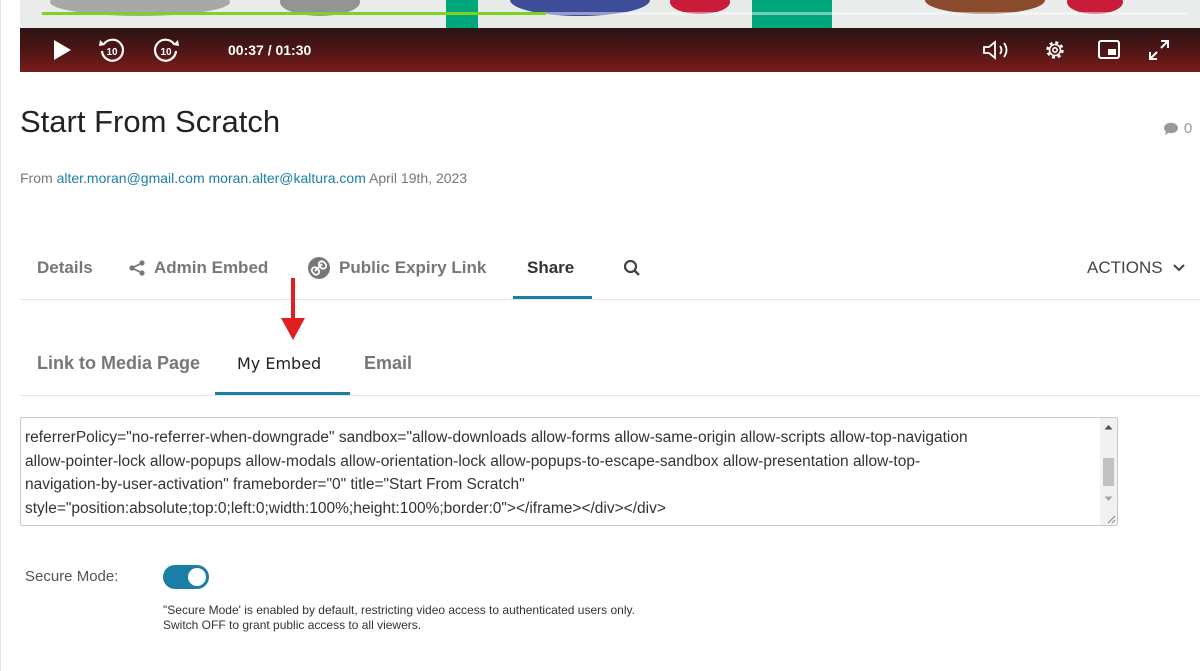 This screenshot has height=671, width=1200. I want to click on tab-public-expiry-link: Public Expiry Link, so click(396, 268).